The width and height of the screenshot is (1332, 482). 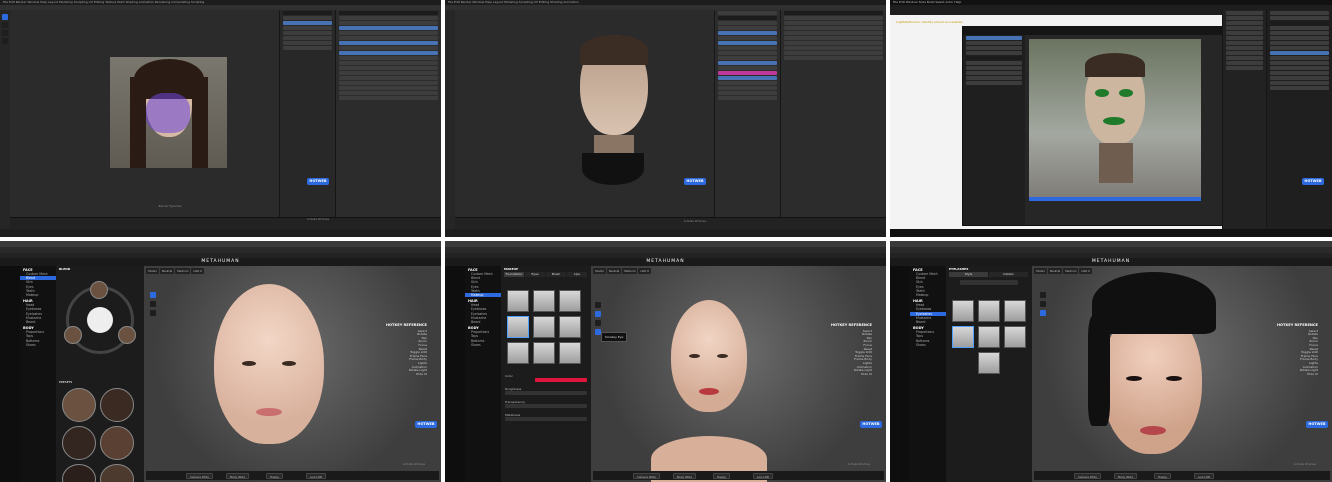 I want to click on outliner, so click(x=307, y=119).